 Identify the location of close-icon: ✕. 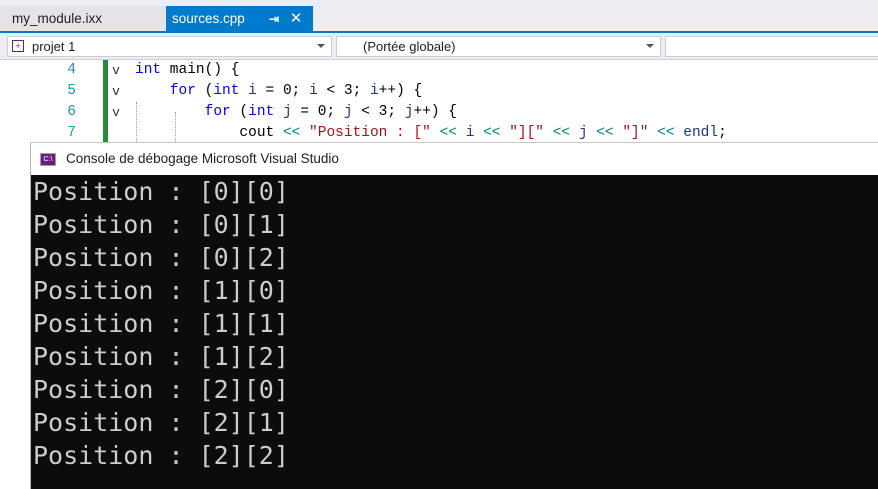
(296, 19).